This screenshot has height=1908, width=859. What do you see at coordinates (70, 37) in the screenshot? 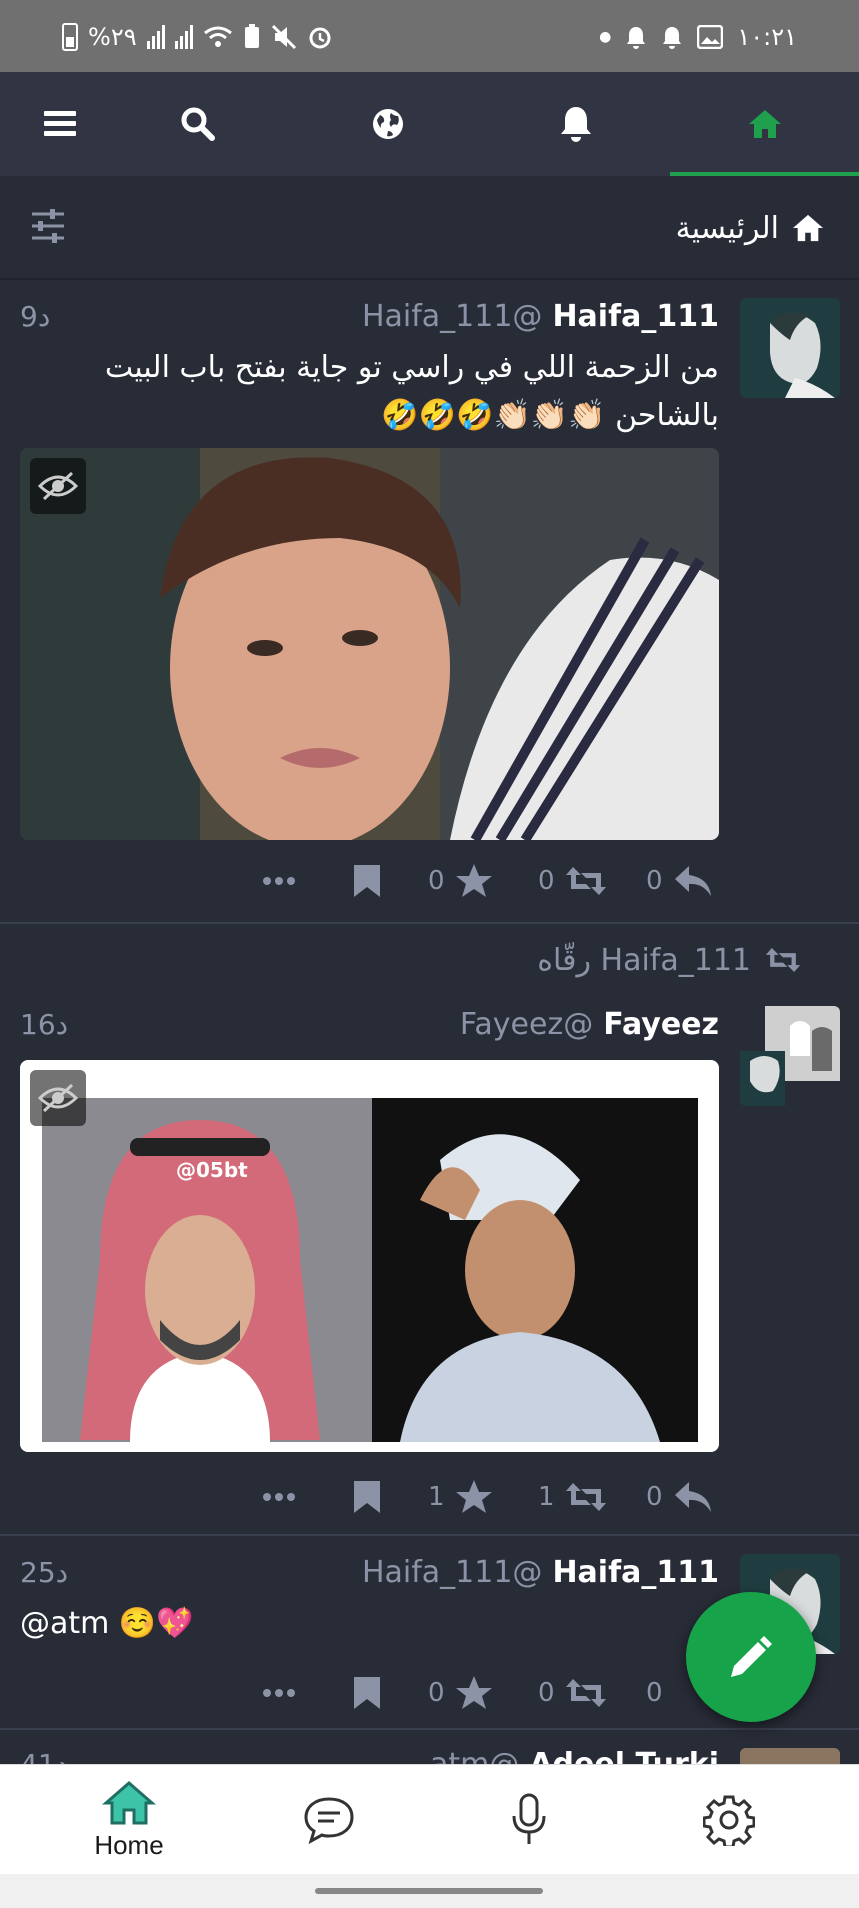
I see `battery-icon` at bounding box center [70, 37].